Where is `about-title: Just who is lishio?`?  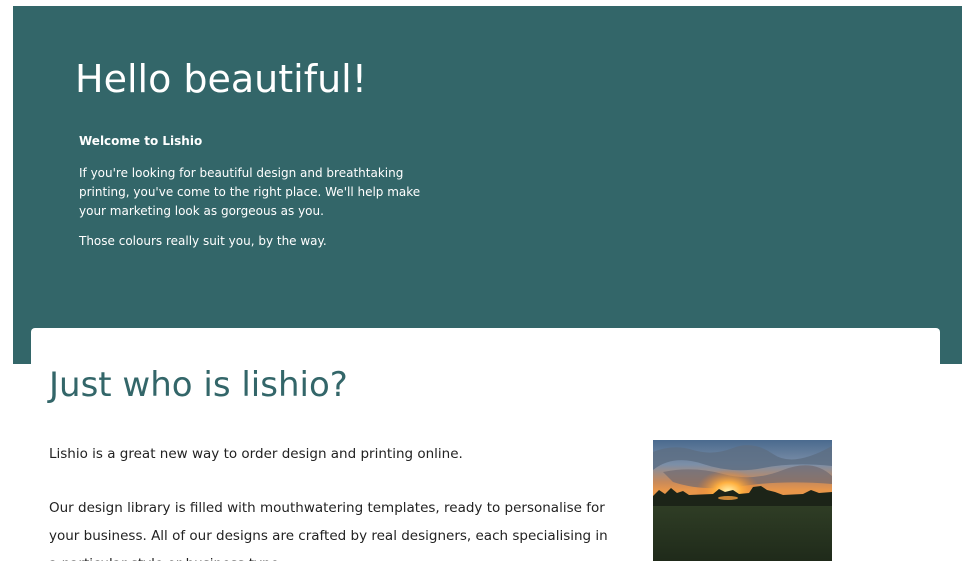 about-title: Just who is lishio? is located at coordinates (198, 385).